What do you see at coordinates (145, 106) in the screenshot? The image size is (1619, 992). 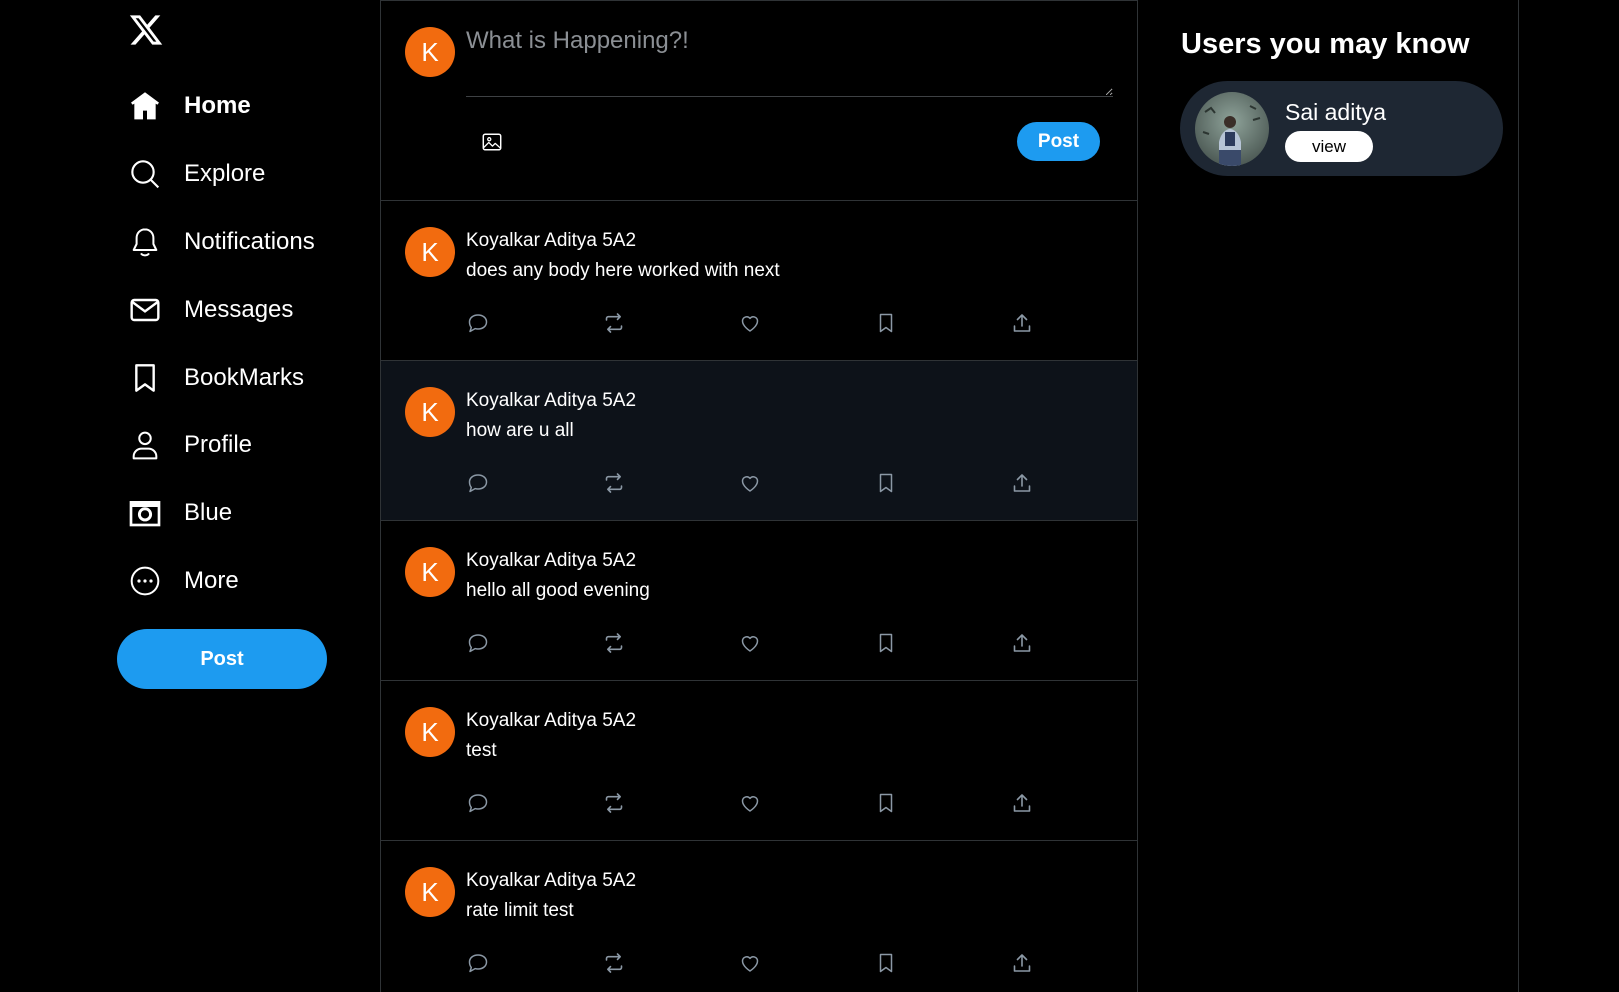 I see `home-icon` at bounding box center [145, 106].